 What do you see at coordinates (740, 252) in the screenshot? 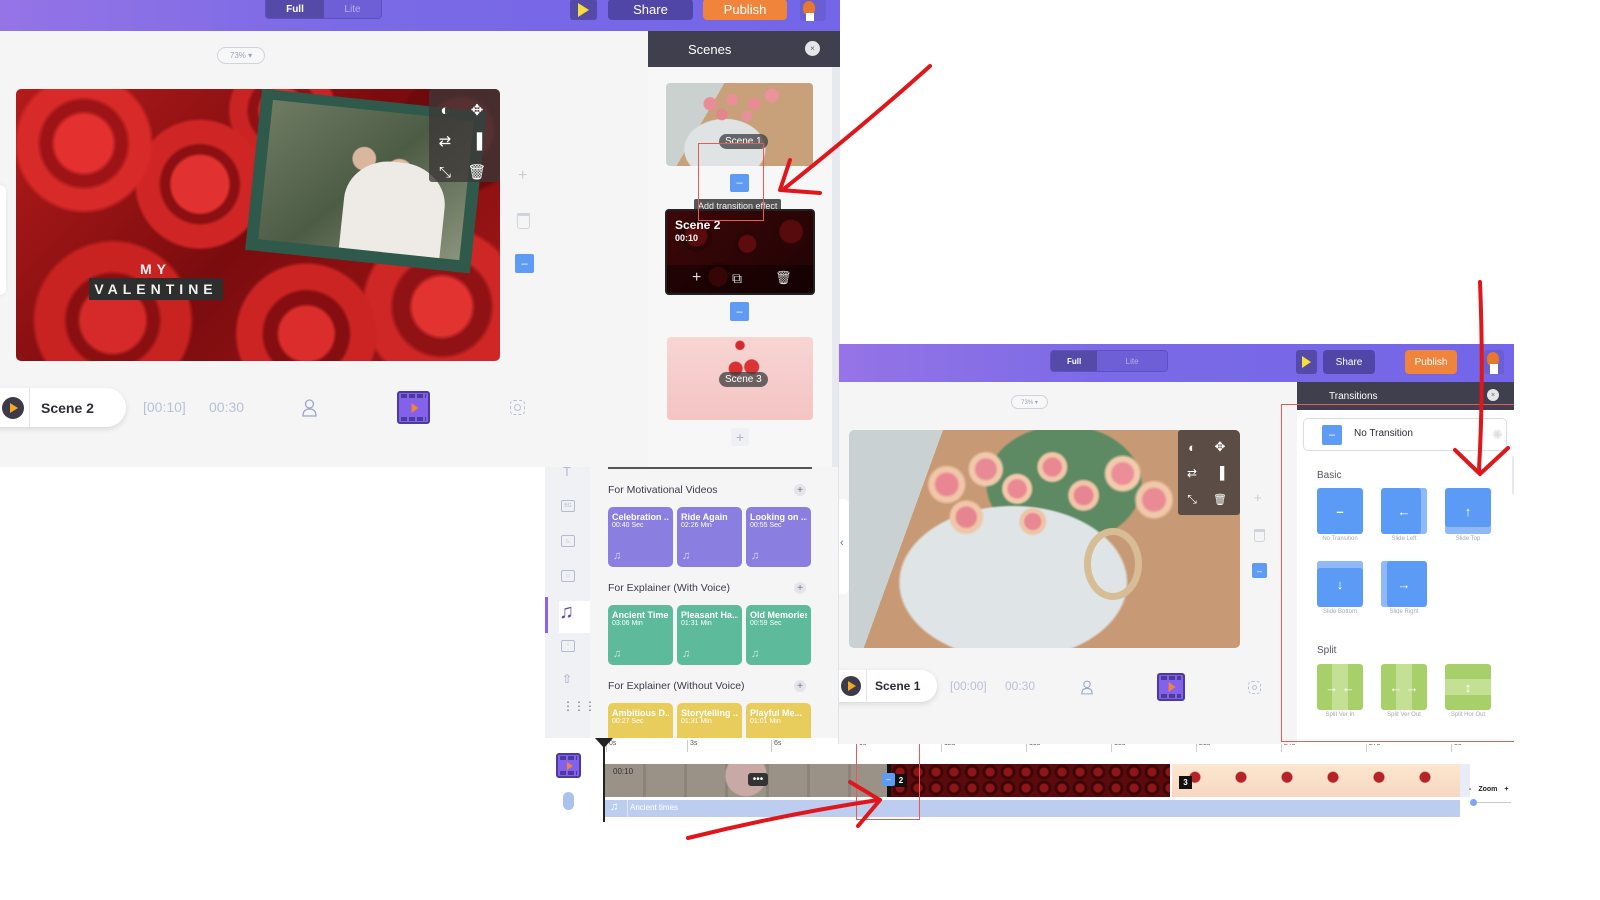
I see `scene-thumbnail-2: Scene 2 00:10 + ⧉ 🗑` at bounding box center [740, 252].